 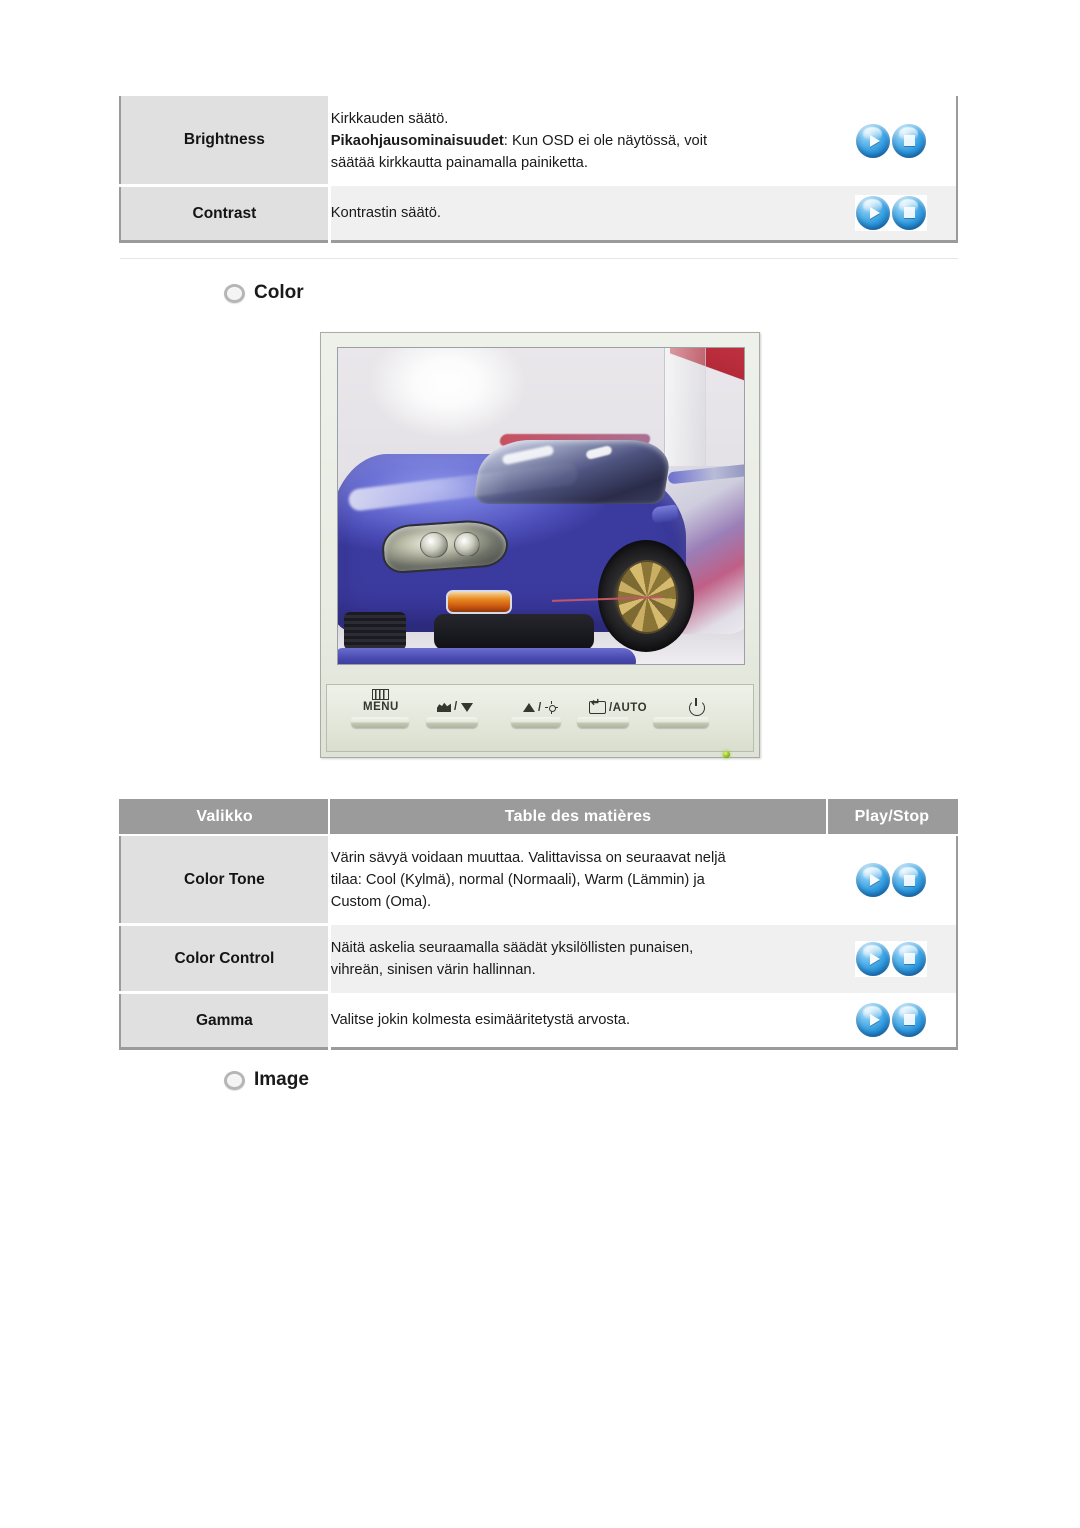 I want to click on menu-label: Color Tone, so click(x=224, y=879).